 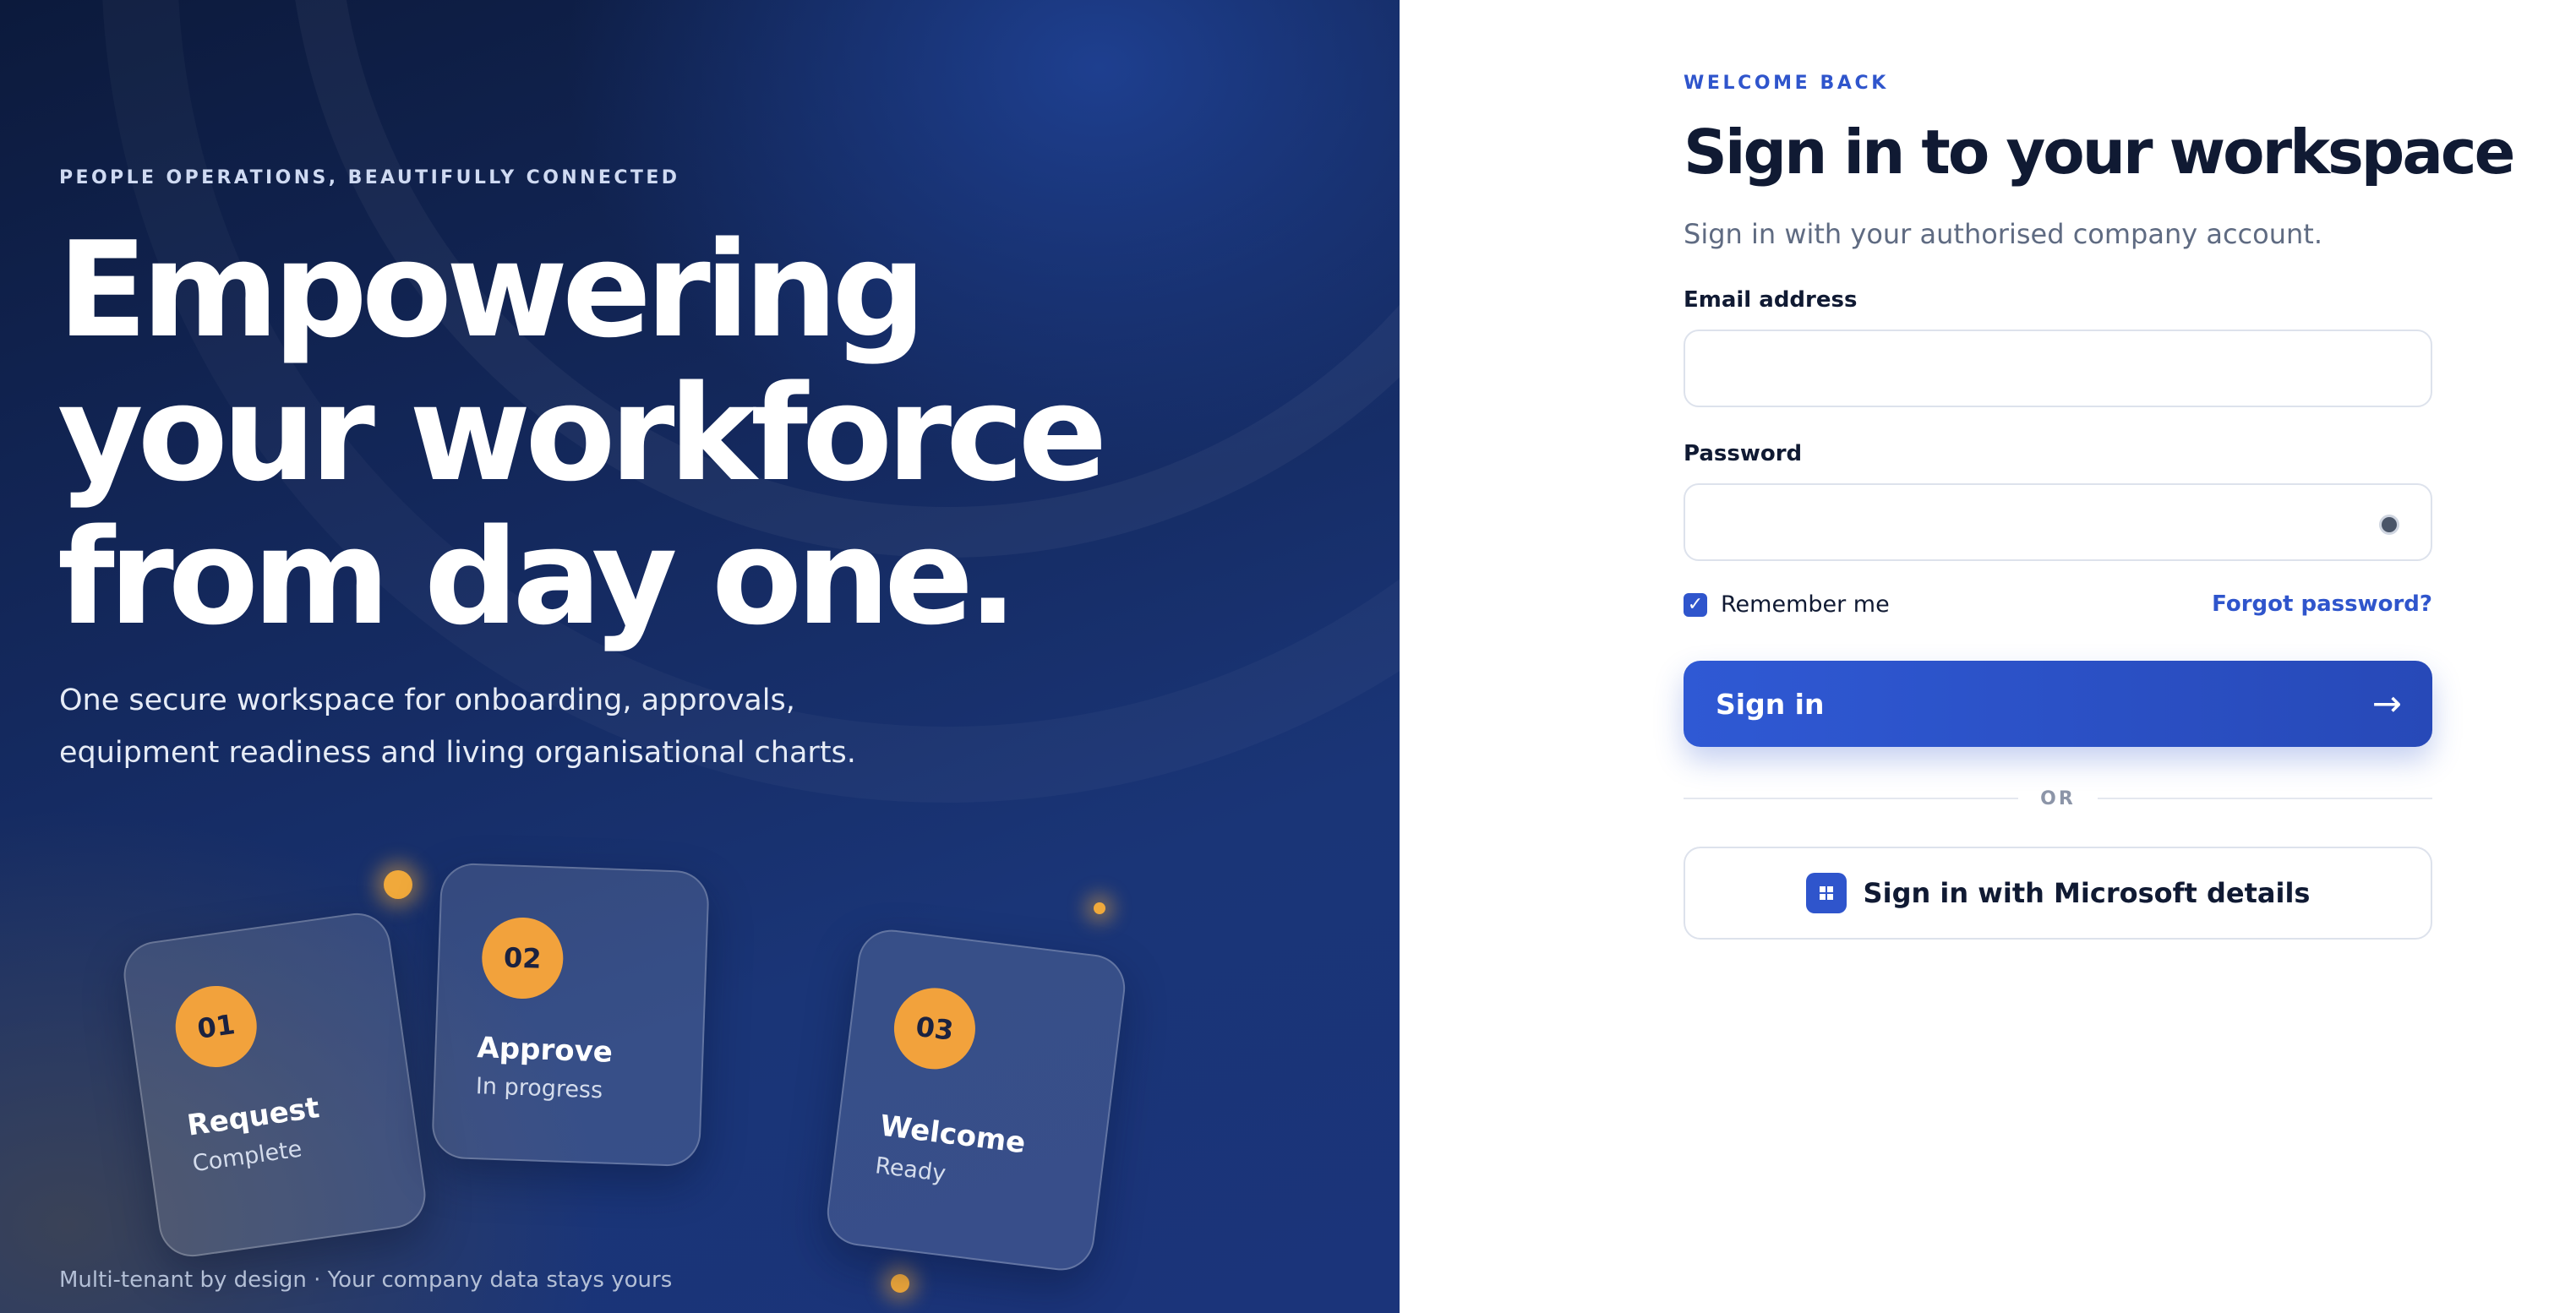 What do you see at coordinates (1786, 83) in the screenshot?
I see `form-eyebrow: WELCOME BACK` at bounding box center [1786, 83].